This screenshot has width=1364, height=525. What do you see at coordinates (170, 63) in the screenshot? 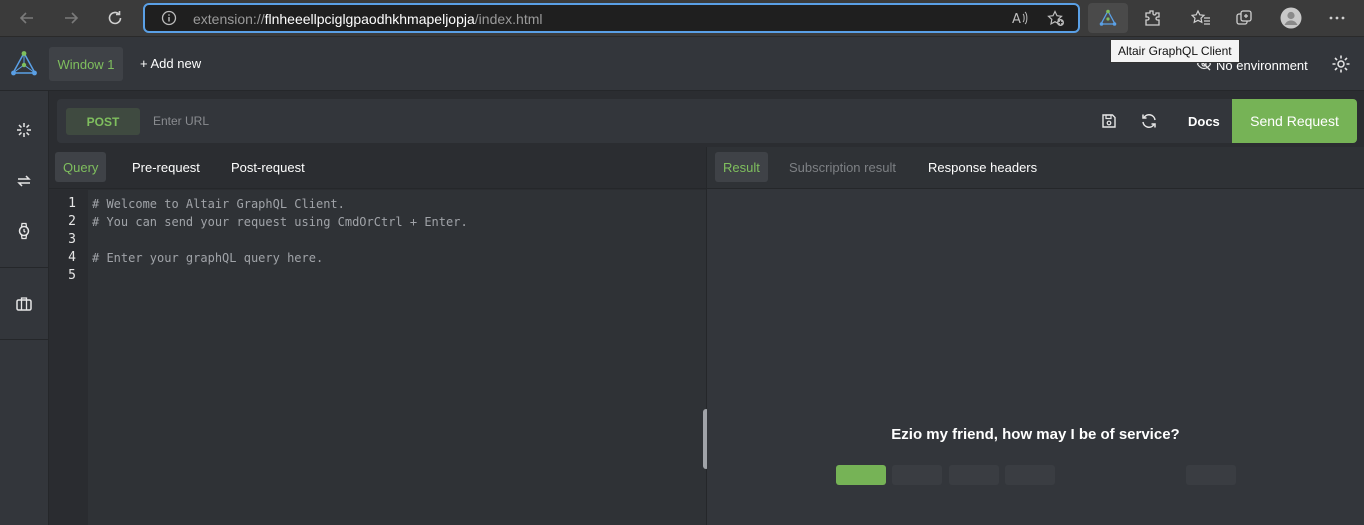
I see `add-new-window-button: + Add new` at bounding box center [170, 63].